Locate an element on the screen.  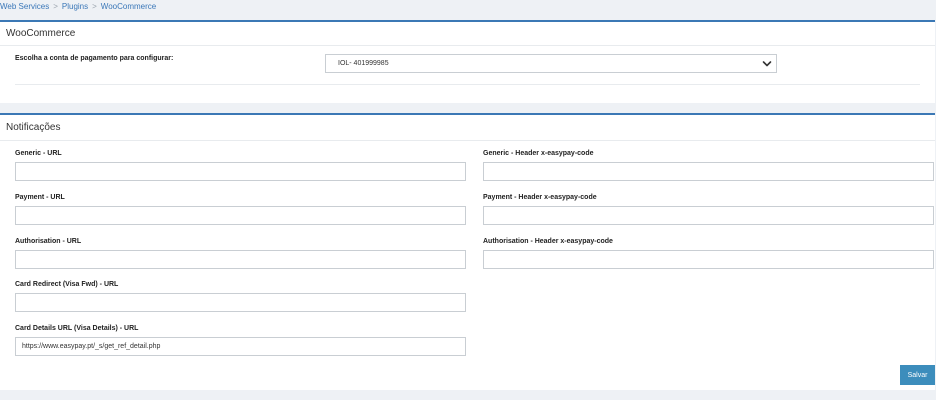
card-redirect-input is located at coordinates (240, 302).